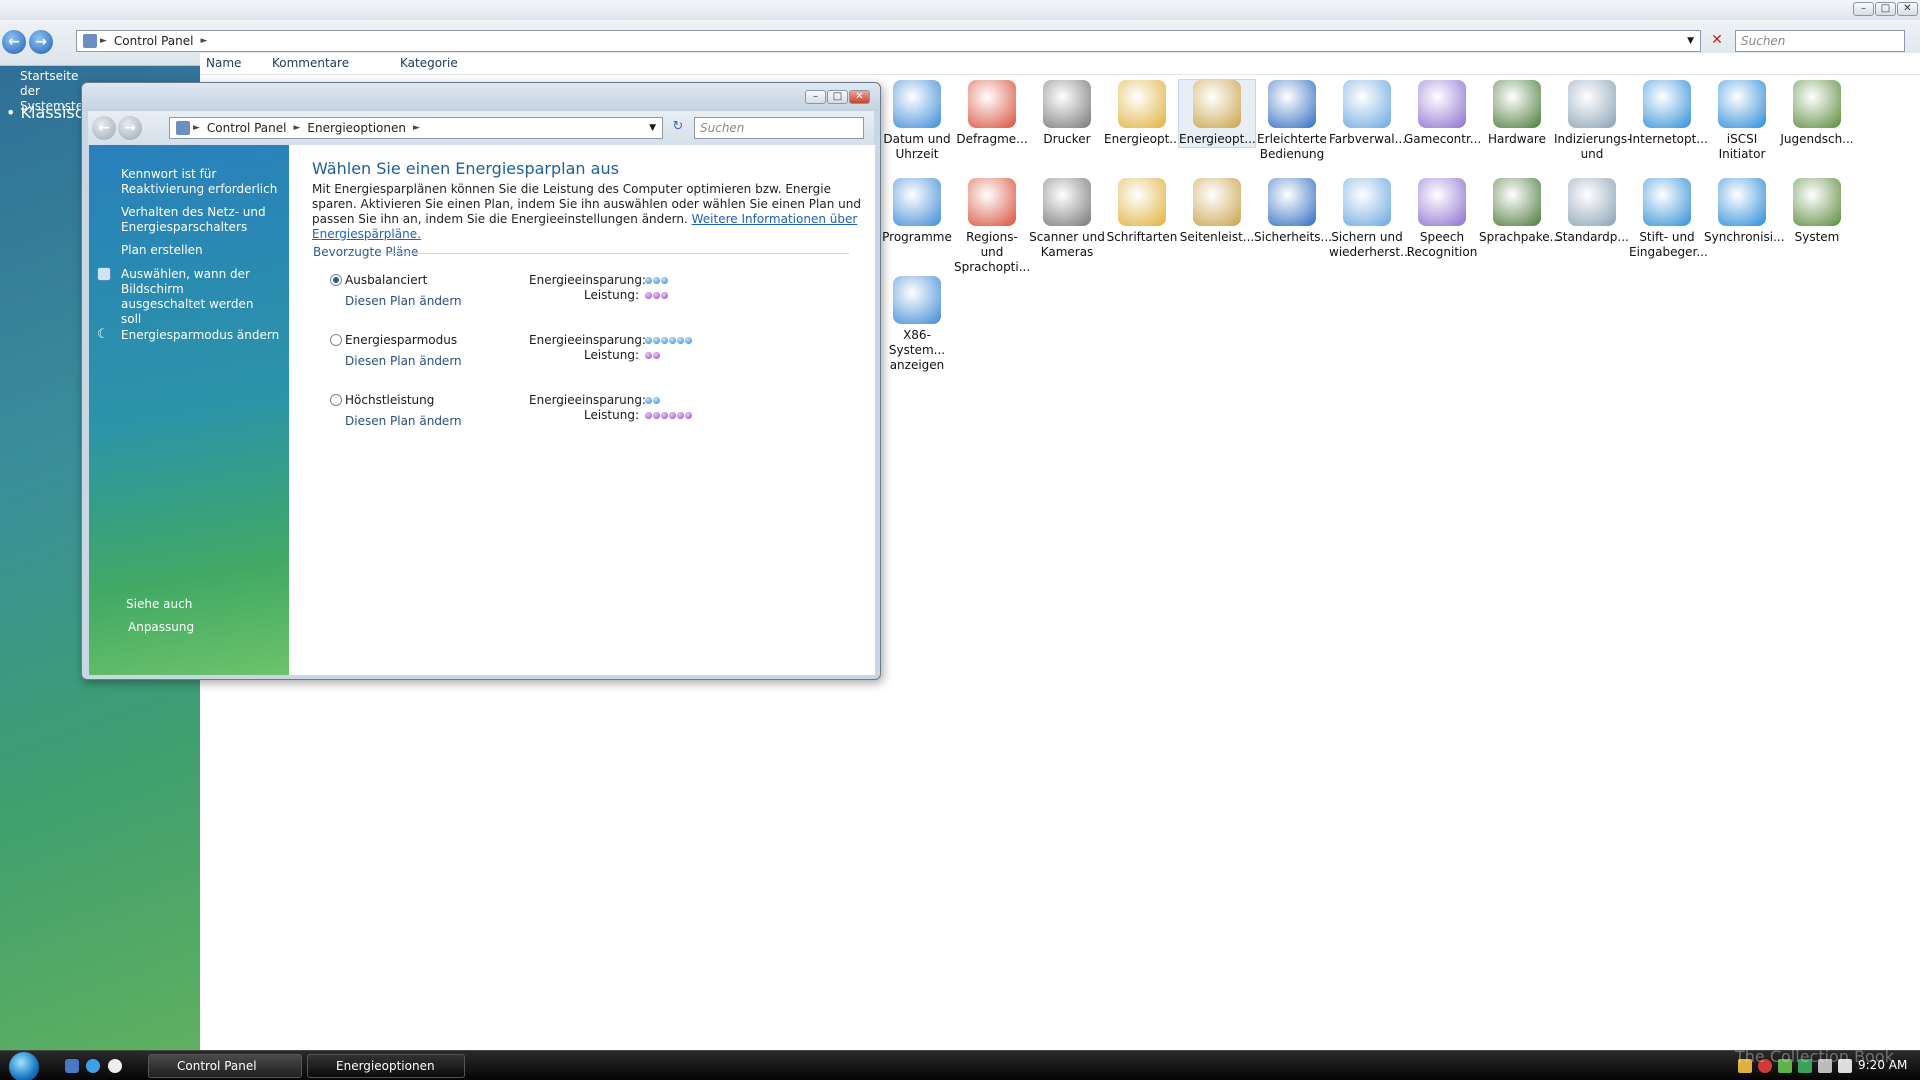  I want to click on taskbar: Control Panel Energieoptionen, so click(960, 1065).